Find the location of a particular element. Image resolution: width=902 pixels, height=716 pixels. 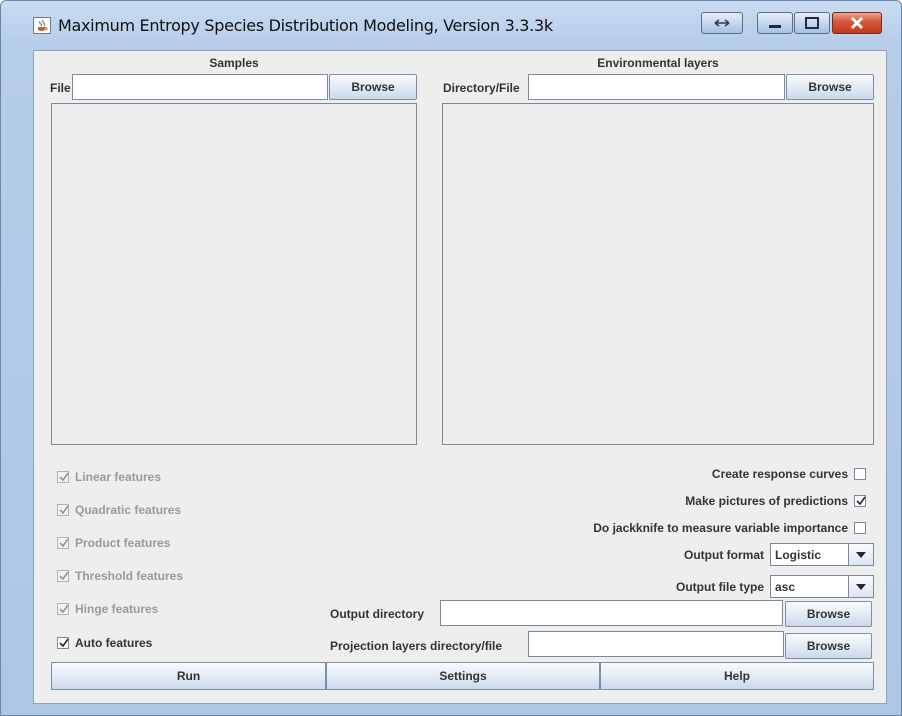

projection-layers-browse-button: Browse is located at coordinates (828, 646).